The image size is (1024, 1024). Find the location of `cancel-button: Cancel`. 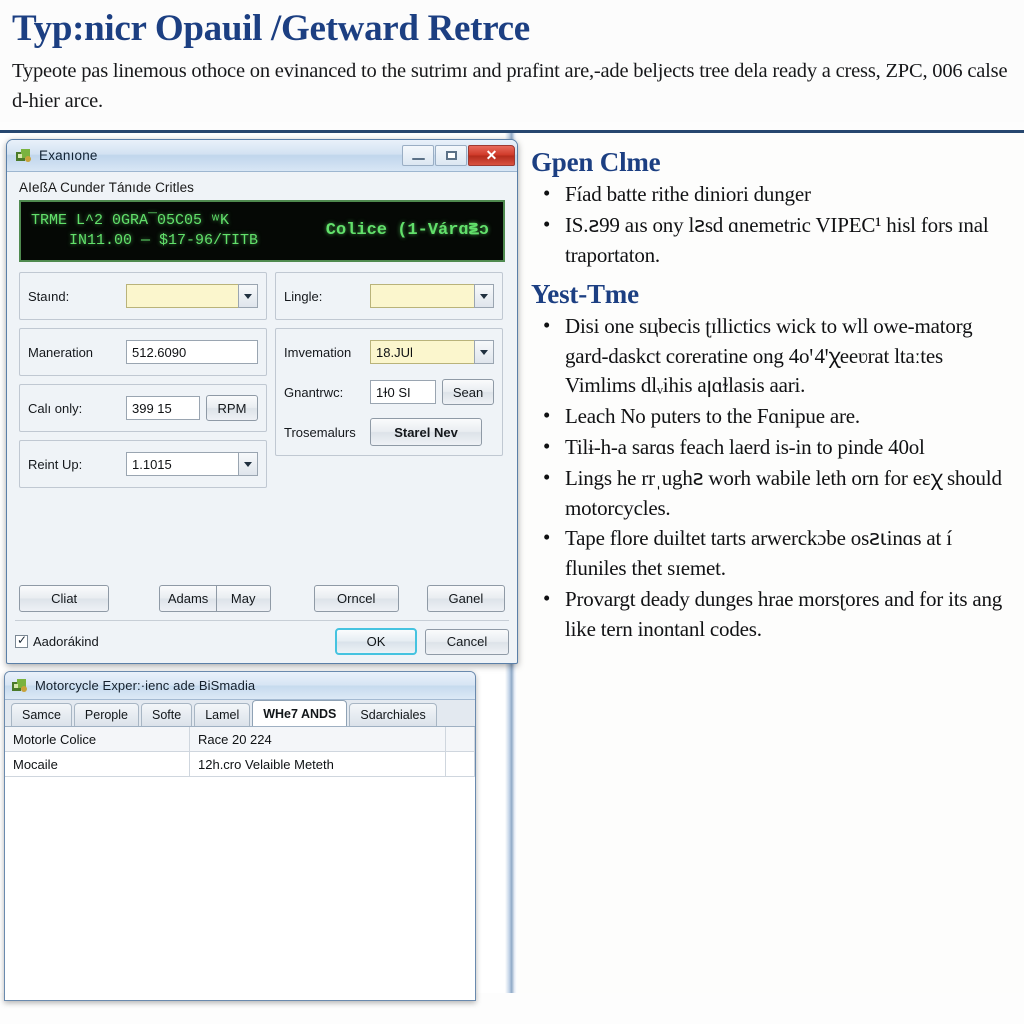

cancel-button: Cancel is located at coordinates (467, 641).